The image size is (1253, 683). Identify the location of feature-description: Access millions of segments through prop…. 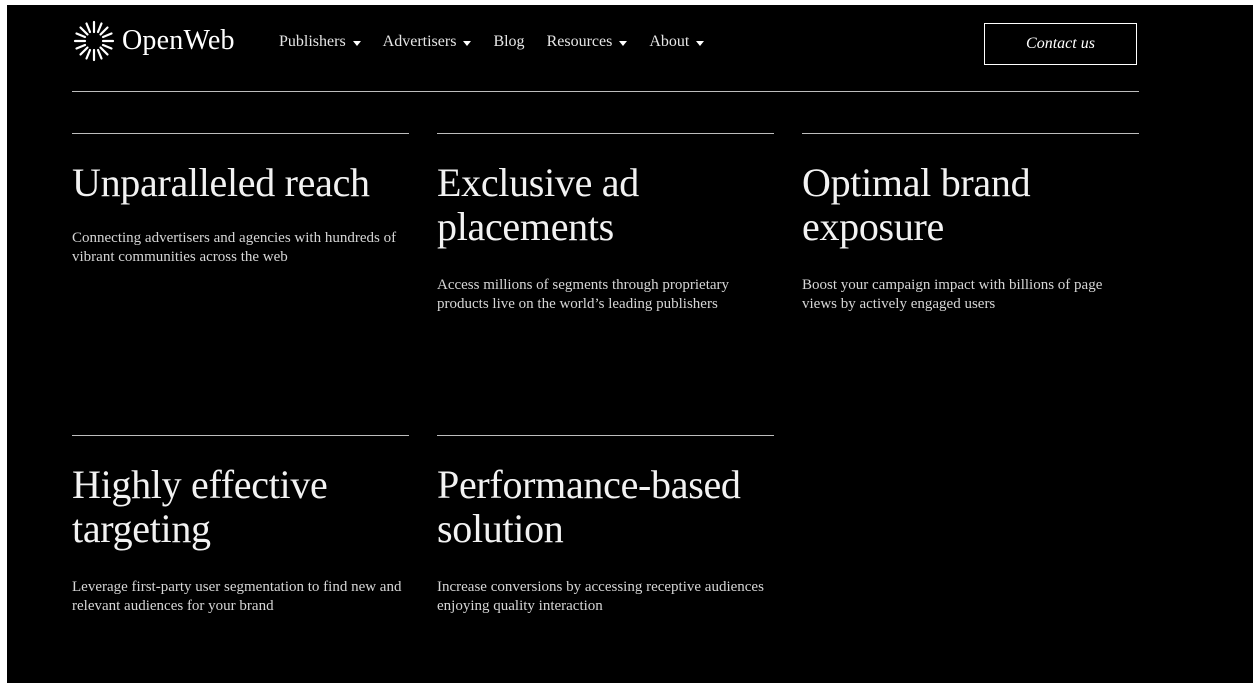
(583, 294).